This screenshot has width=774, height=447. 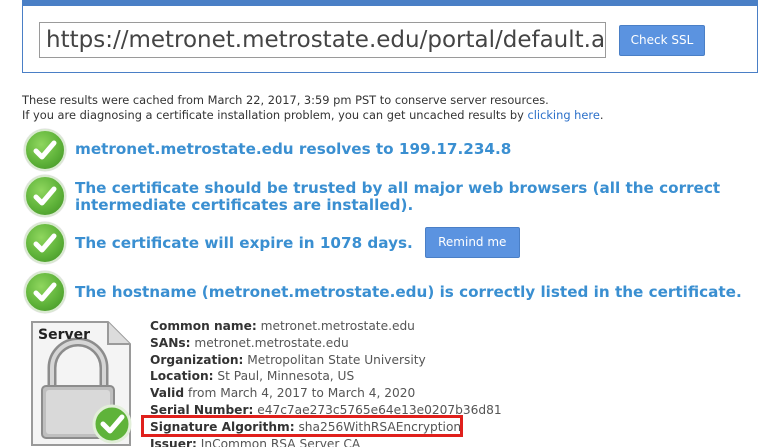 I want to click on check-ssl-button: Check SSL, so click(x=662, y=40).